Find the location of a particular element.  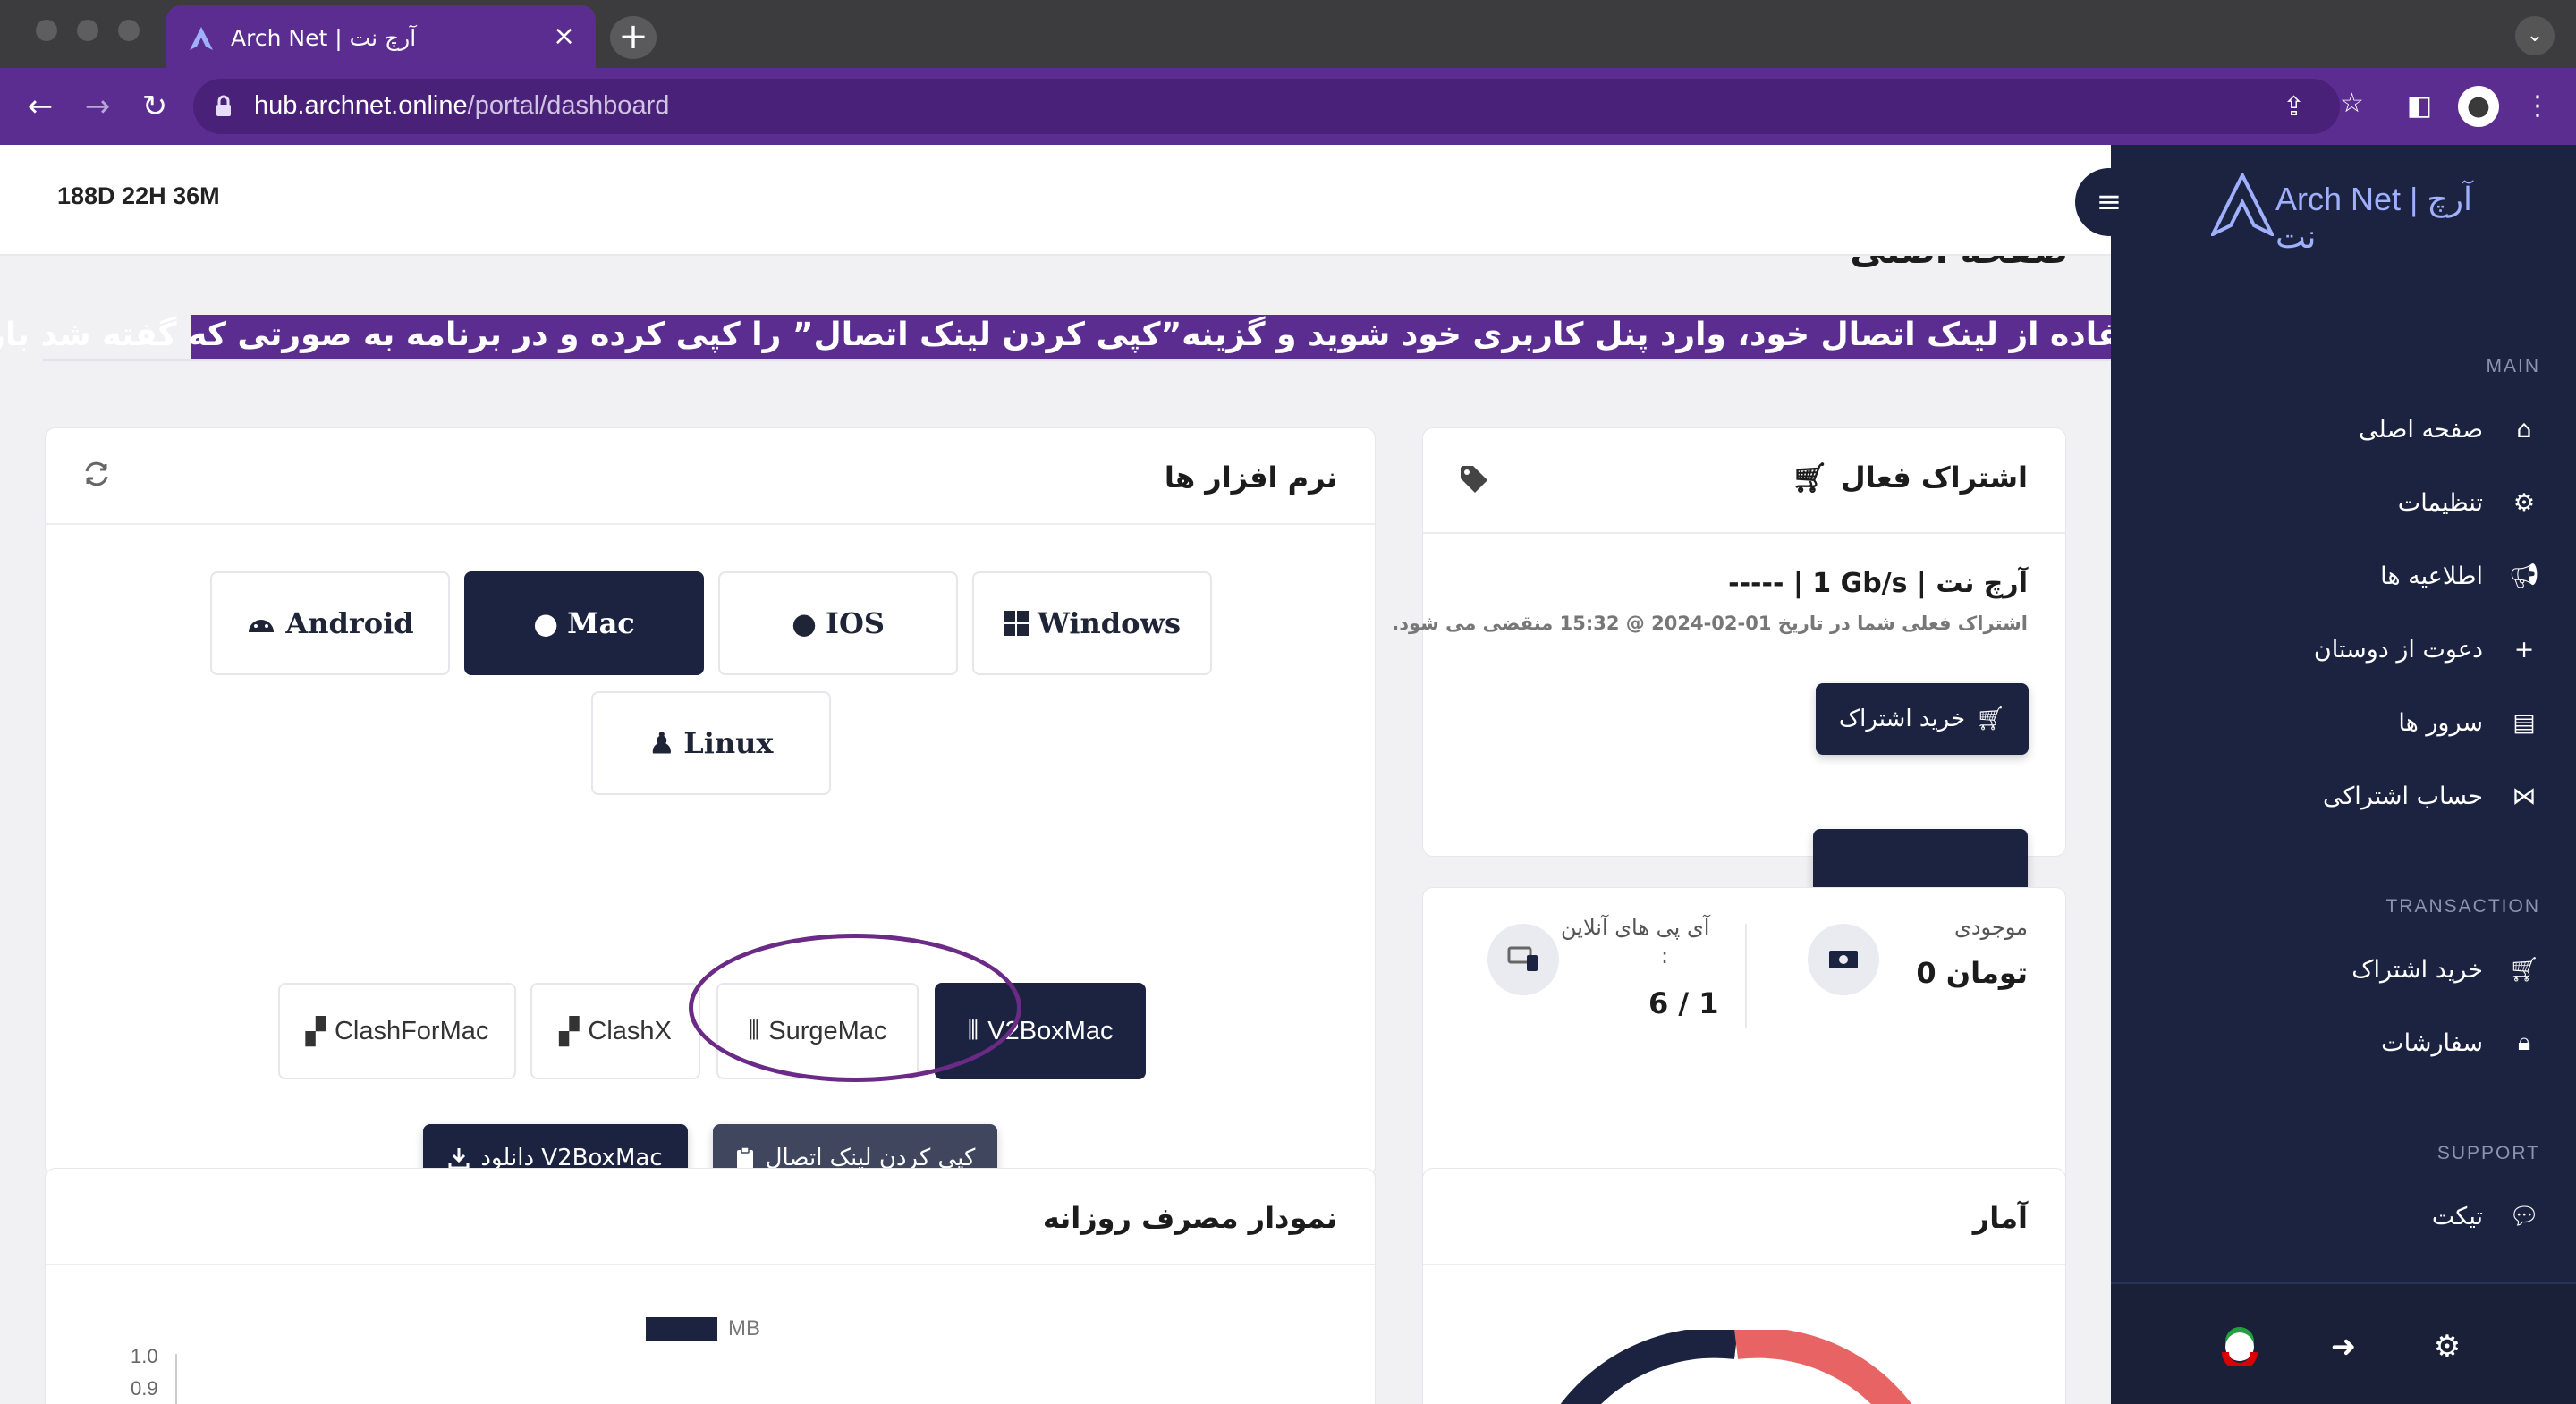

sidebar-item-buy-subscription: خرید اشتراک 🛒︎ is located at coordinates (2445, 969).